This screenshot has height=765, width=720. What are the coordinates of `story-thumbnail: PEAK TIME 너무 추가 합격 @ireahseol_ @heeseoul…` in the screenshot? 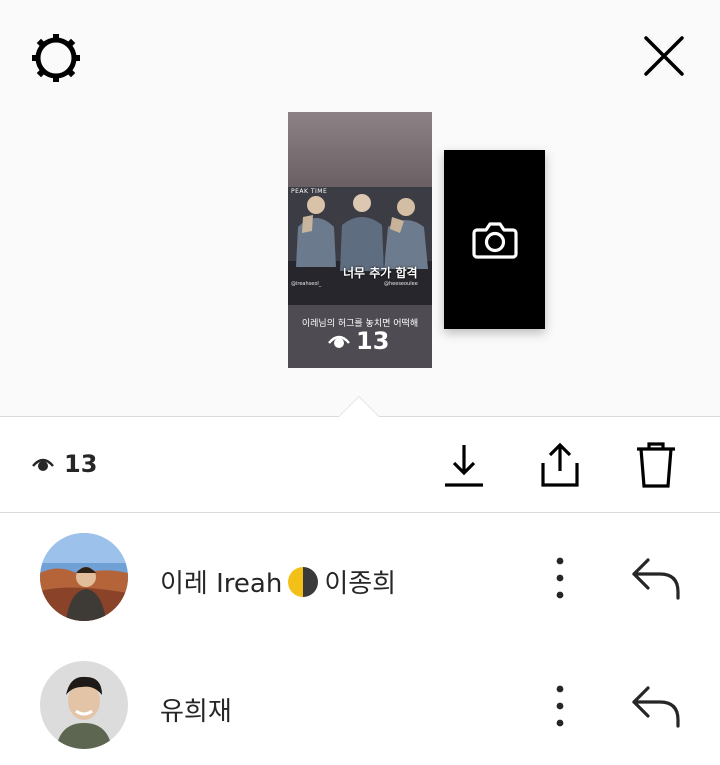 It's located at (360, 240).